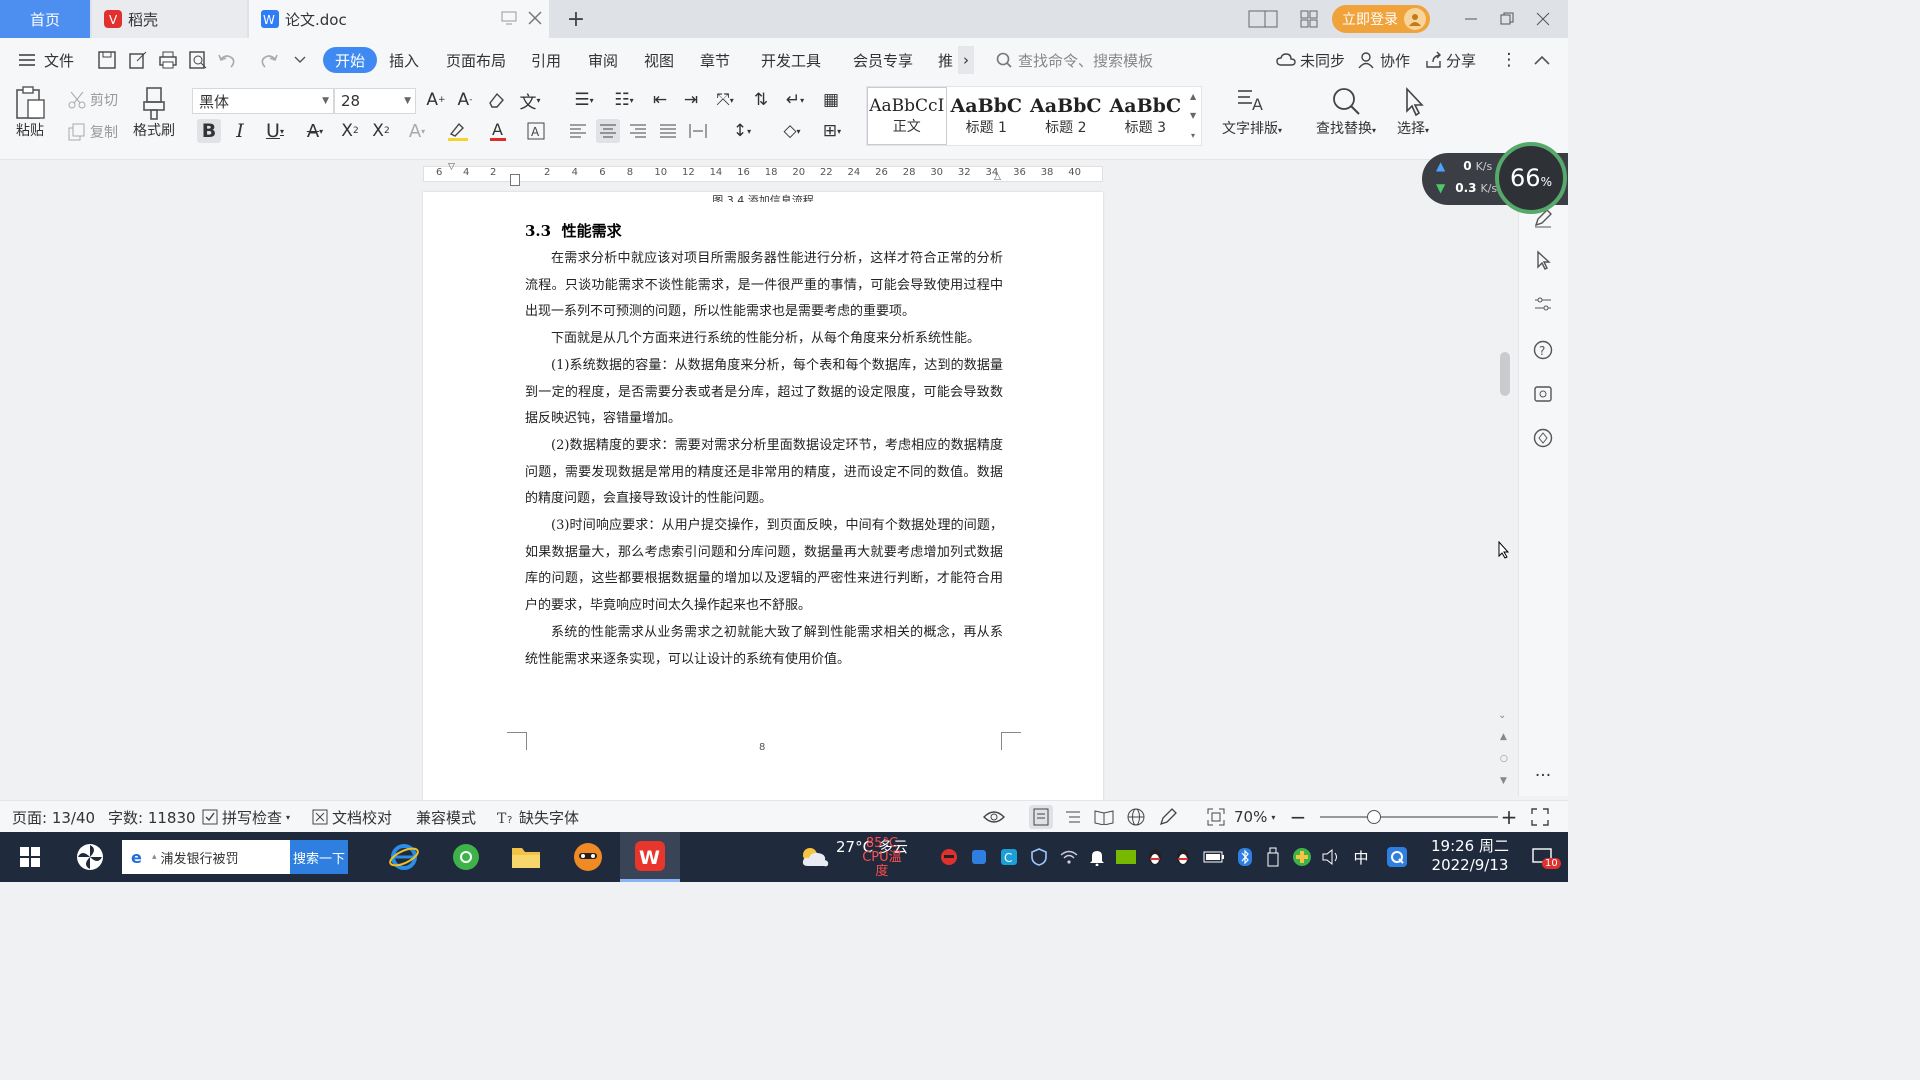  I want to click on tab-start: 开始, so click(350, 60).